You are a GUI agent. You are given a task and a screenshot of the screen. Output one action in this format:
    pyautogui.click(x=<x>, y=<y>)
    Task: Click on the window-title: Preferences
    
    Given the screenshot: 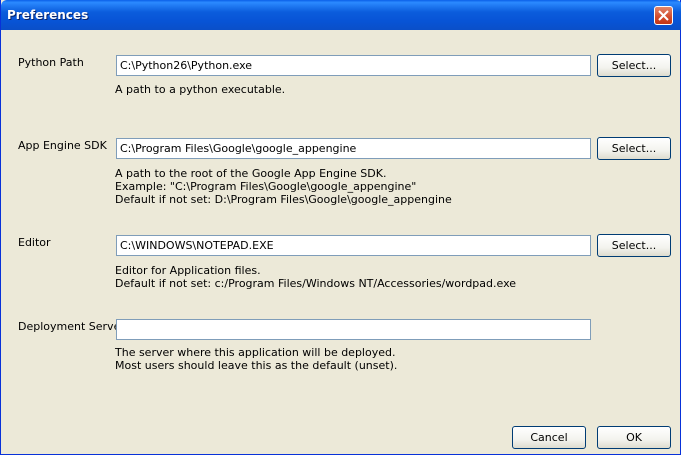 What is the action you would take?
    pyautogui.click(x=48, y=15)
    